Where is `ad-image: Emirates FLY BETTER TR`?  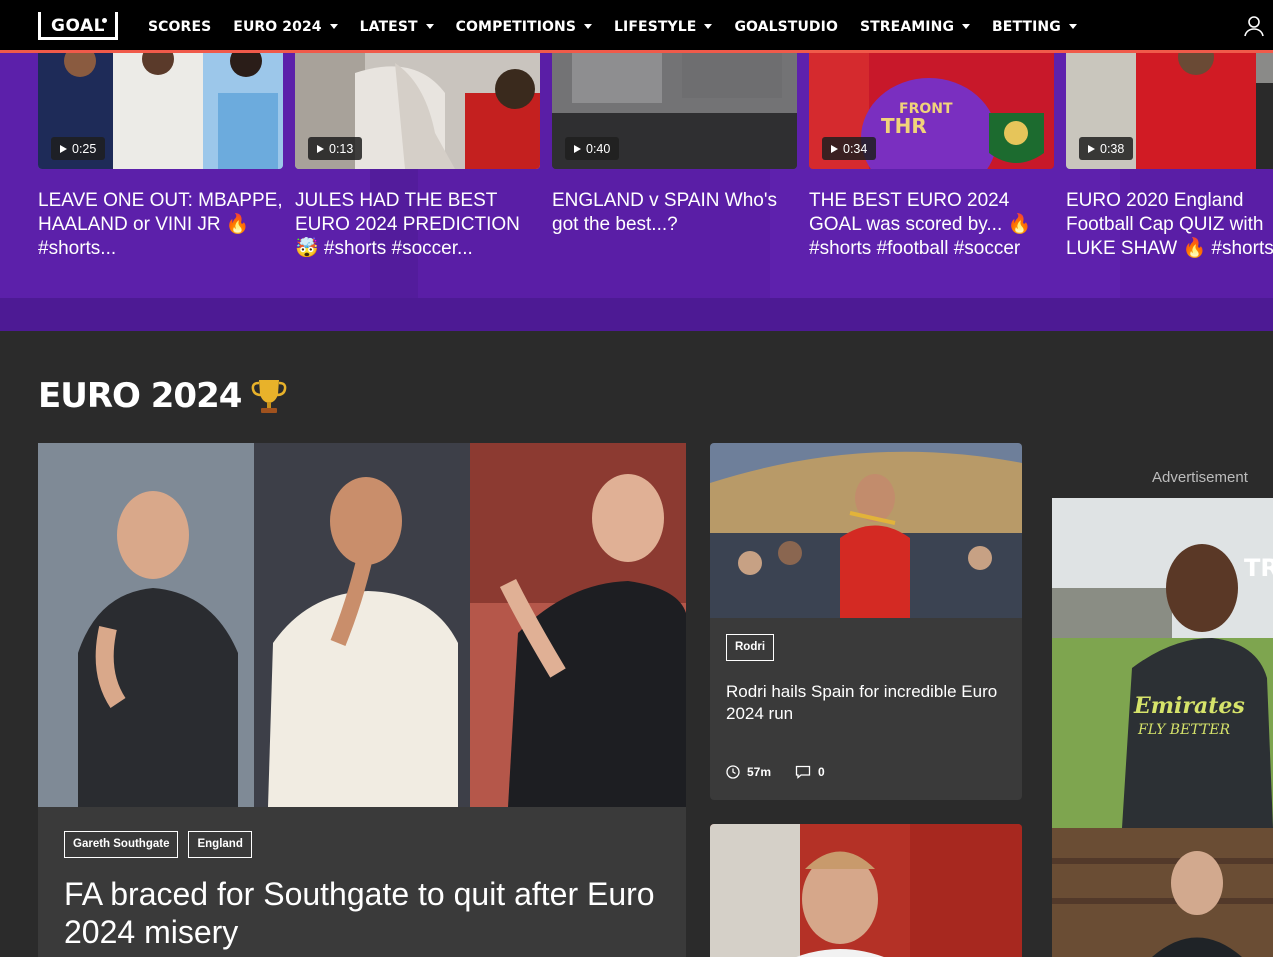
ad-image: Emirates FLY BETTER TR is located at coordinates (1162, 727).